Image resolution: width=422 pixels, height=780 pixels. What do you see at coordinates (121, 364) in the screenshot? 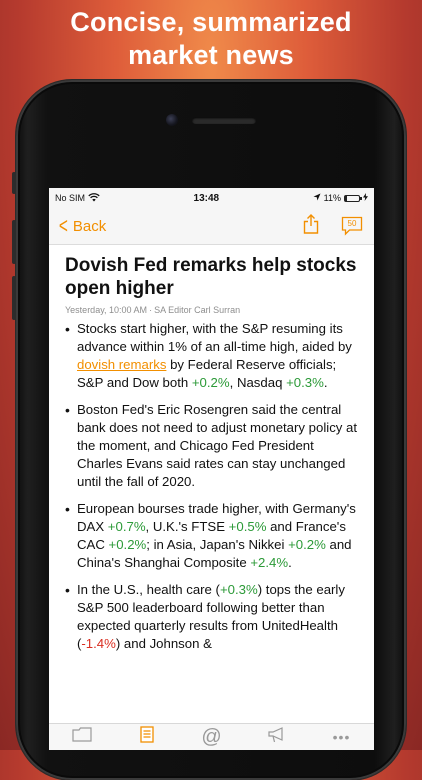
I see `dovish-remarks-link: dovish remarks` at bounding box center [121, 364].